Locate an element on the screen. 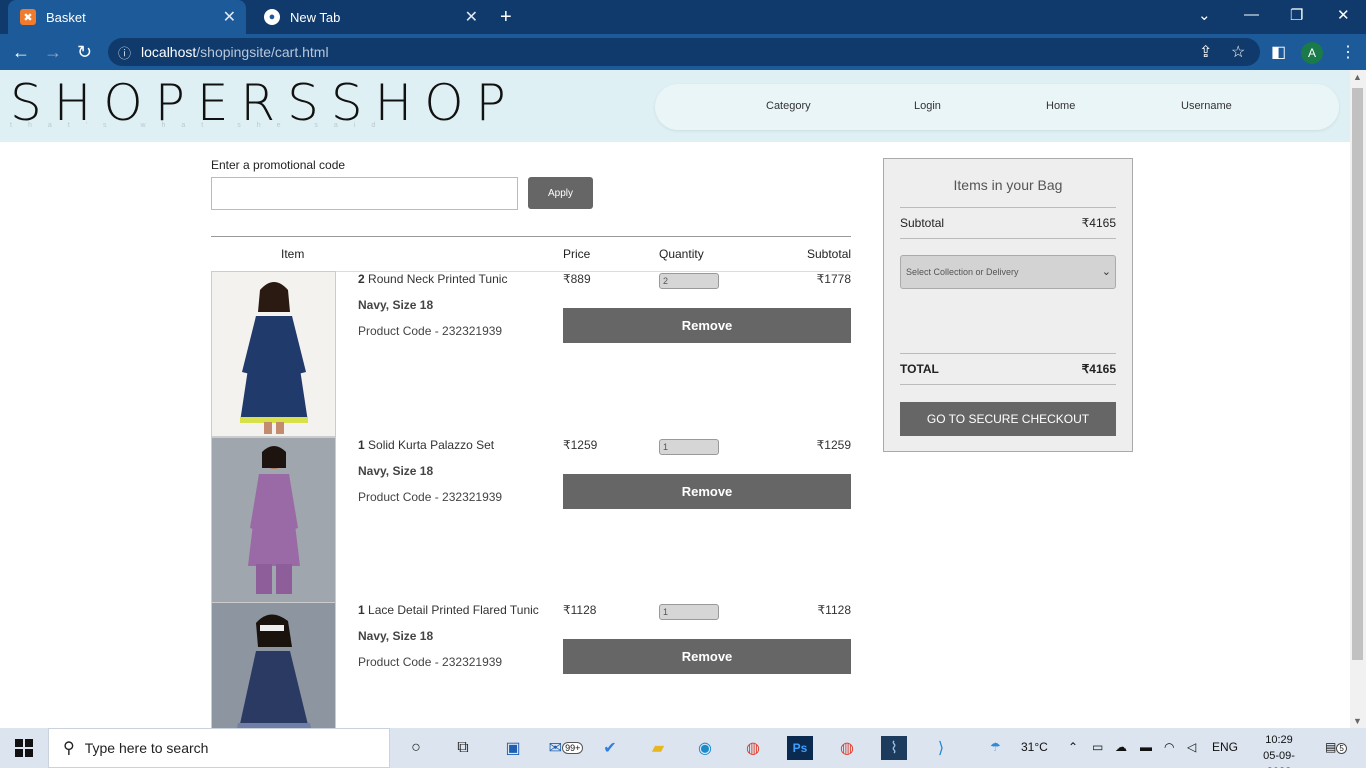  cortana-icon: ○ is located at coordinates (416, 748).